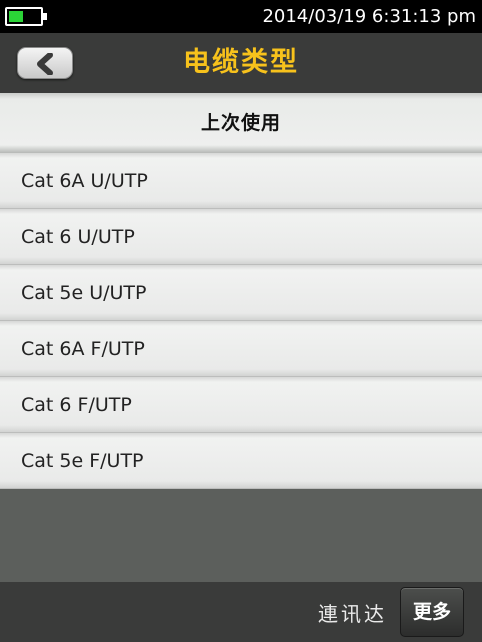  What do you see at coordinates (76, 405) in the screenshot?
I see `list-item-label: Cat 6 F/UTP` at bounding box center [76, 405].